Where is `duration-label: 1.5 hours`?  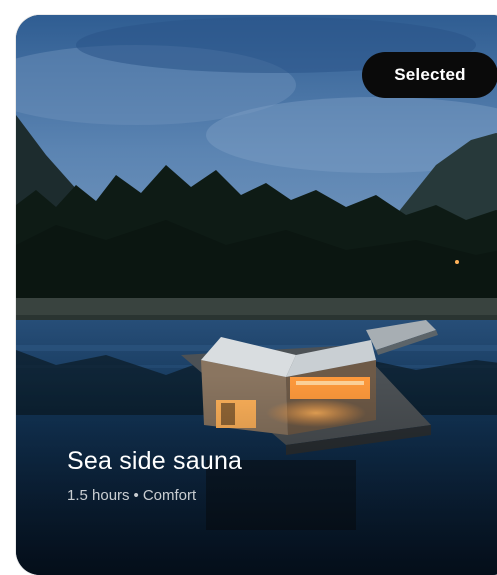 duration-label: 1.5 hours is located at coordinates (98, 495).